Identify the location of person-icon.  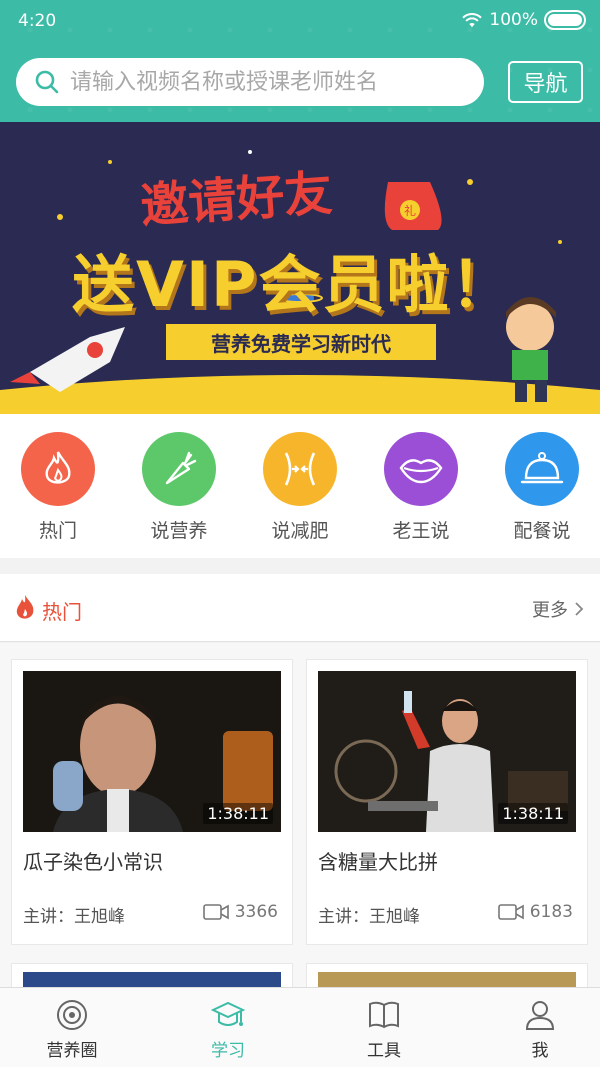
(540, 1015).